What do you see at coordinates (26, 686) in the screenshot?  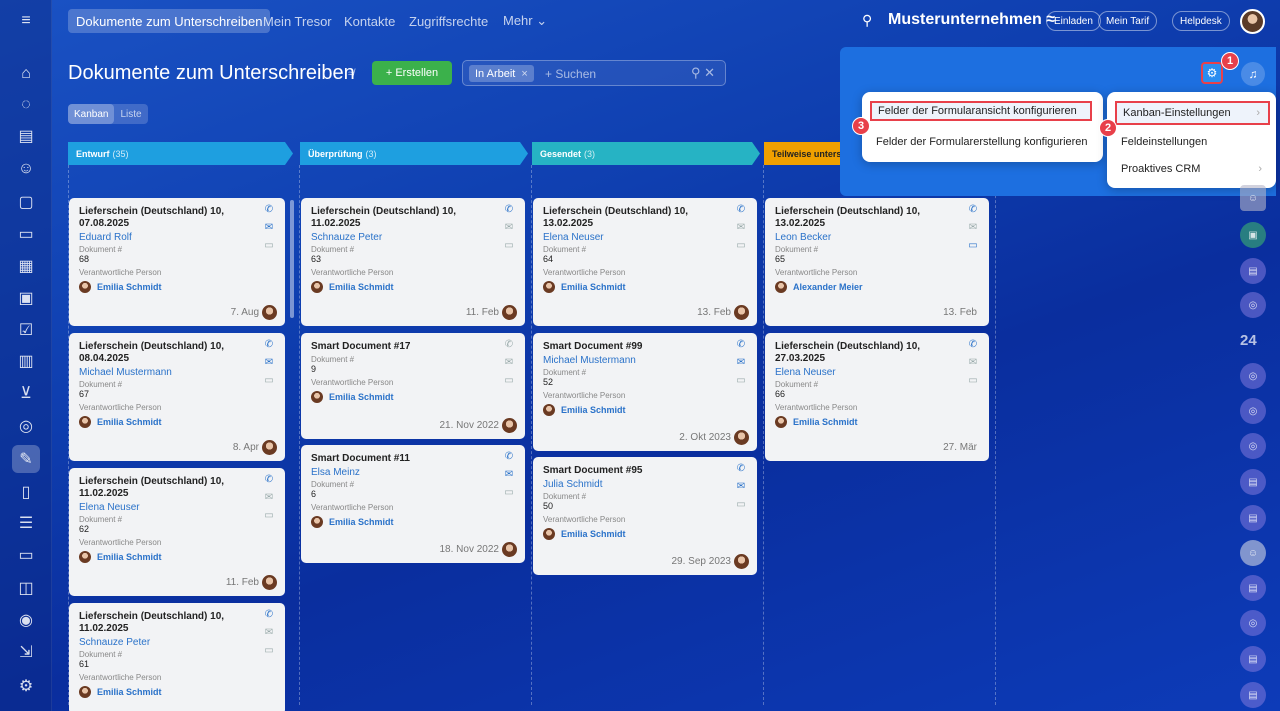 I see `settings-icon: ⚙` at bounding box center [26, 686].